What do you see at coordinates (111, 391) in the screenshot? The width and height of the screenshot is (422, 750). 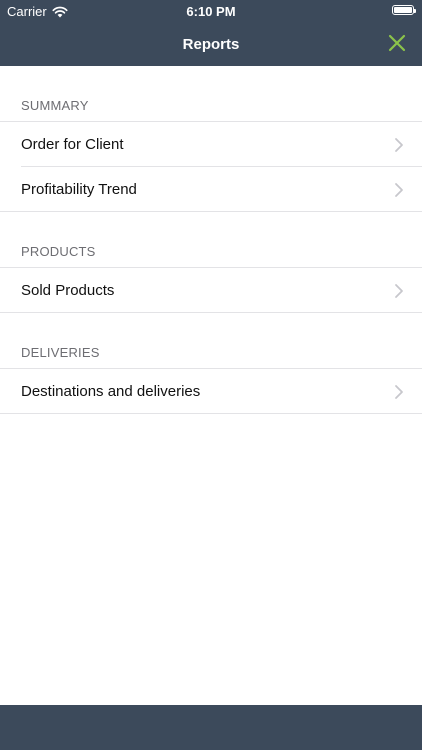 I see `list-item-label: Destinations and deliveries` at bounding box center [111, 391].